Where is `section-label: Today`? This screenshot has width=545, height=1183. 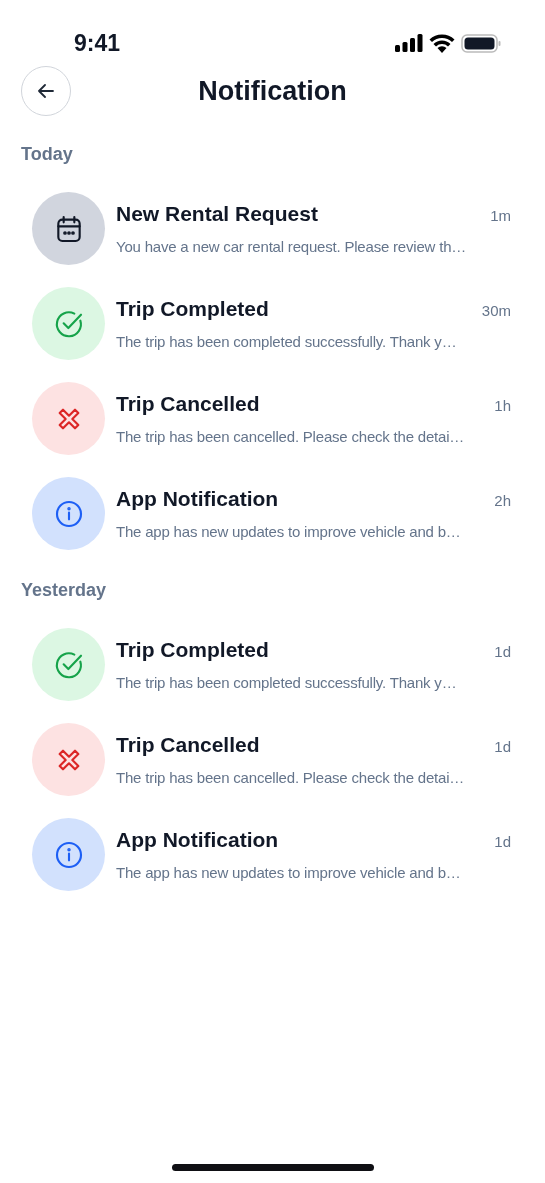 section-label: Today is located at coordinates (47, 154).